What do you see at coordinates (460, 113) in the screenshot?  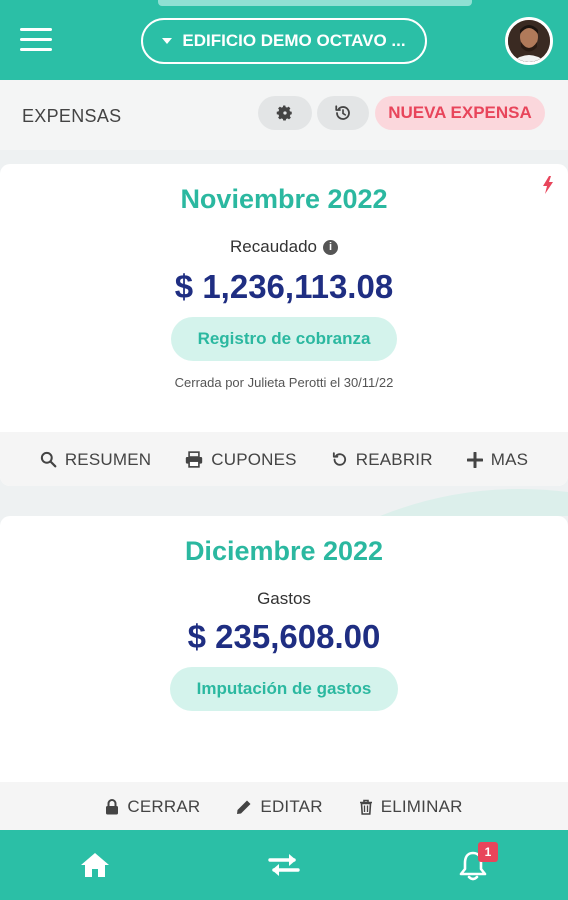 I see `new-expense-button: NUEVA EXPENSA` at bounding box center [460, 113].